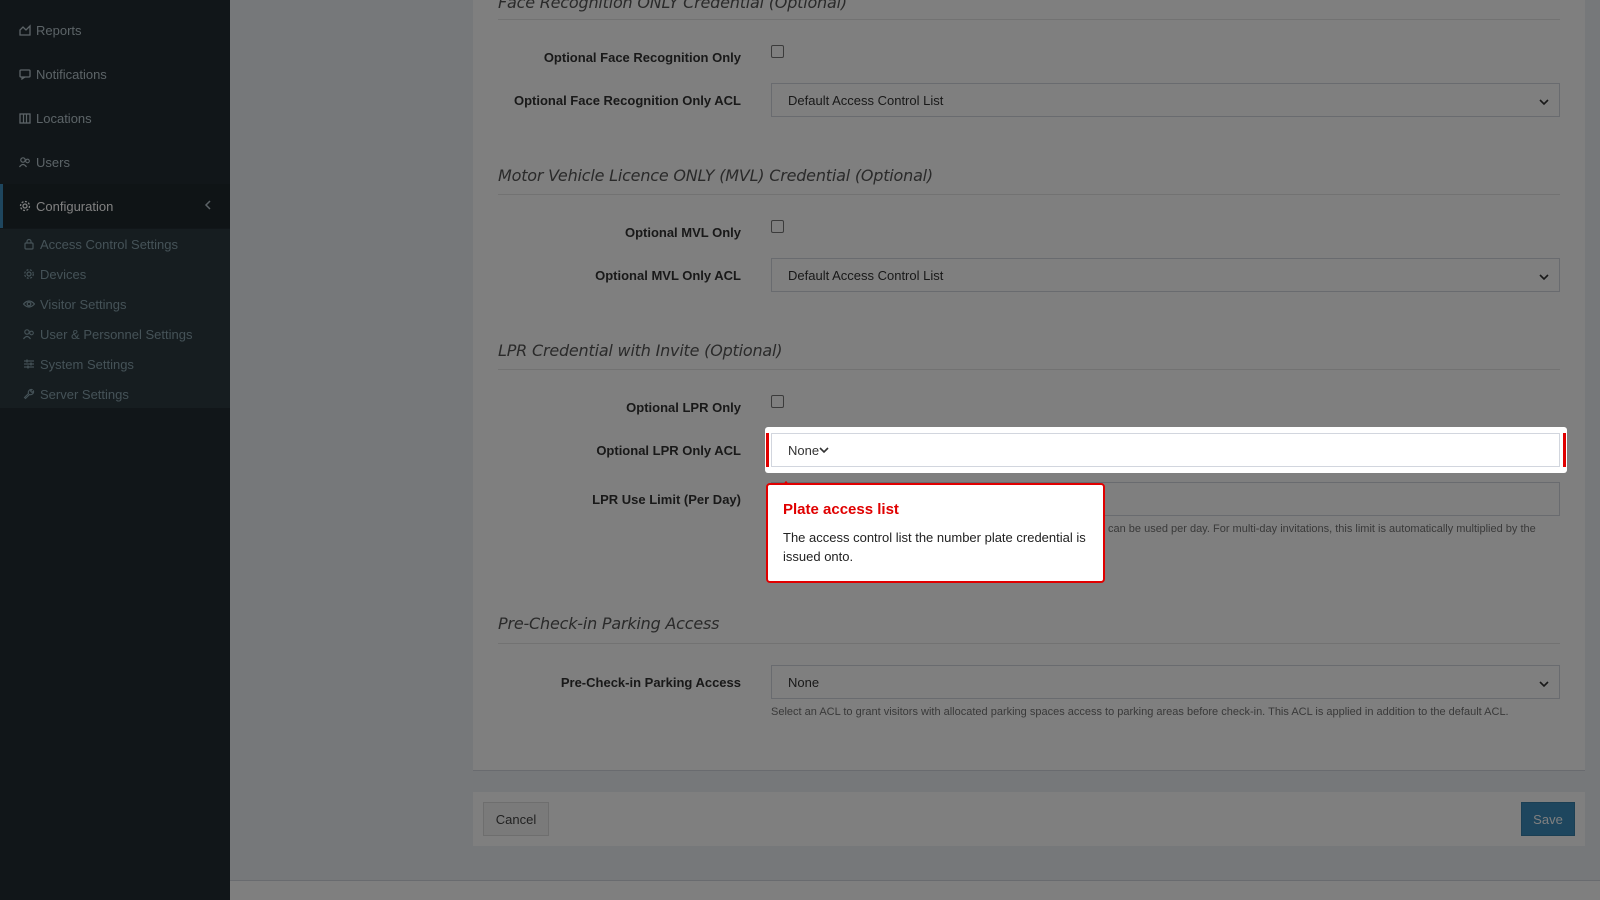 This screenshot has height=900, width=1600. What do you see at coordinates (767, 450) in the screenshot?
I see `highlight-marker-left` at bounding box center [767, 450].